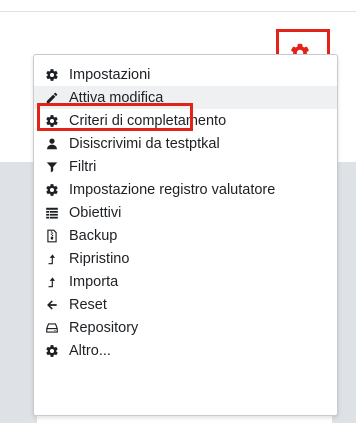 The image size is (356, 423). Describe the element at coordinates (52, 213) in the screenshot. I see `list-icon` at that location.